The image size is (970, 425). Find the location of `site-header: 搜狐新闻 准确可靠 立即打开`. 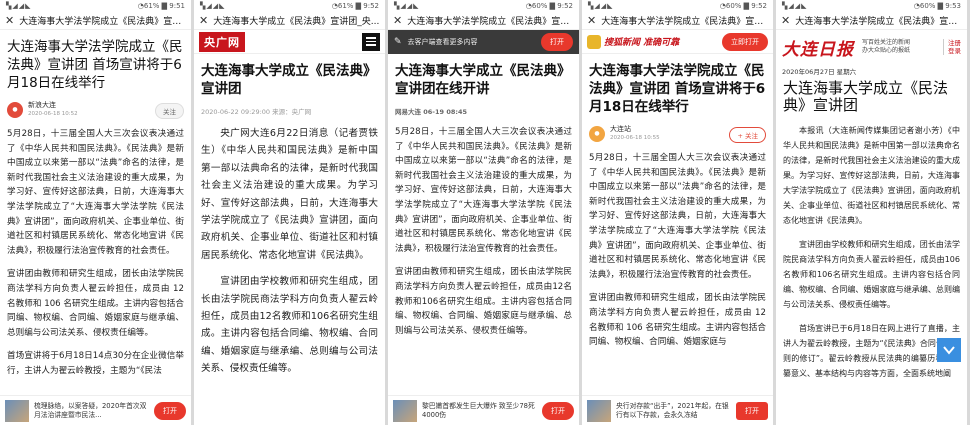

site-header: 搜狐新闻 准确可靠 立即打开 is located at coordinates (677, 42).